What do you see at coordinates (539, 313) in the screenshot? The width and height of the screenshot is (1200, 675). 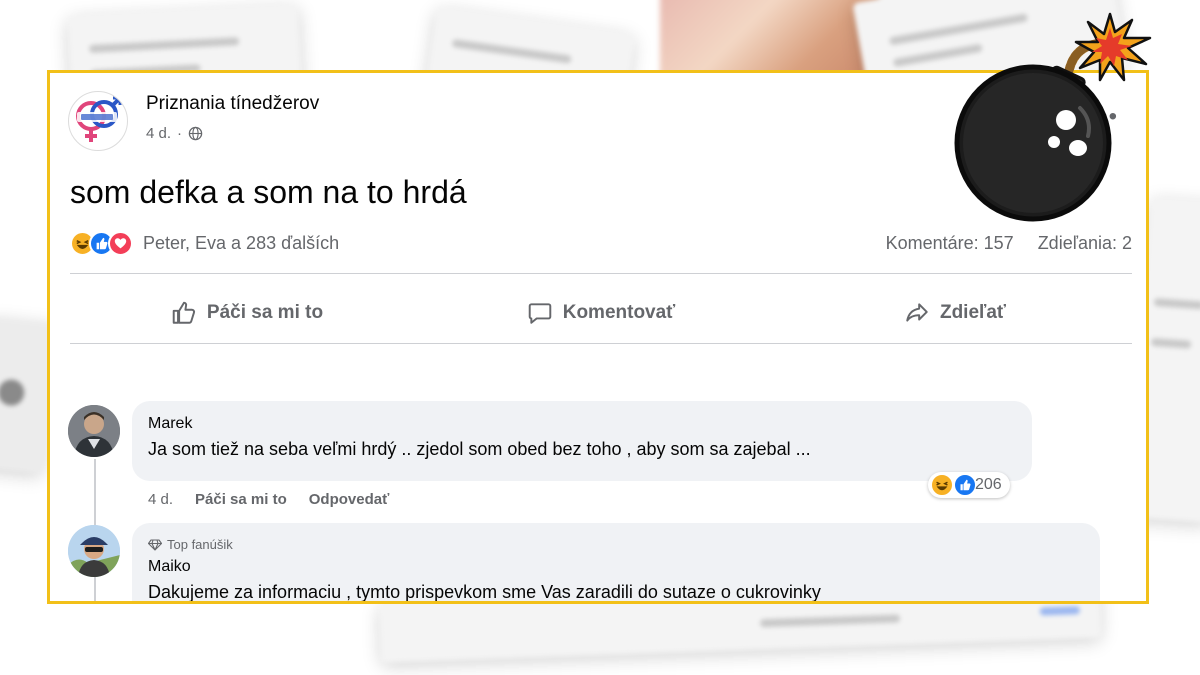 I see `comment-icon` at bounding box center [539, 313].